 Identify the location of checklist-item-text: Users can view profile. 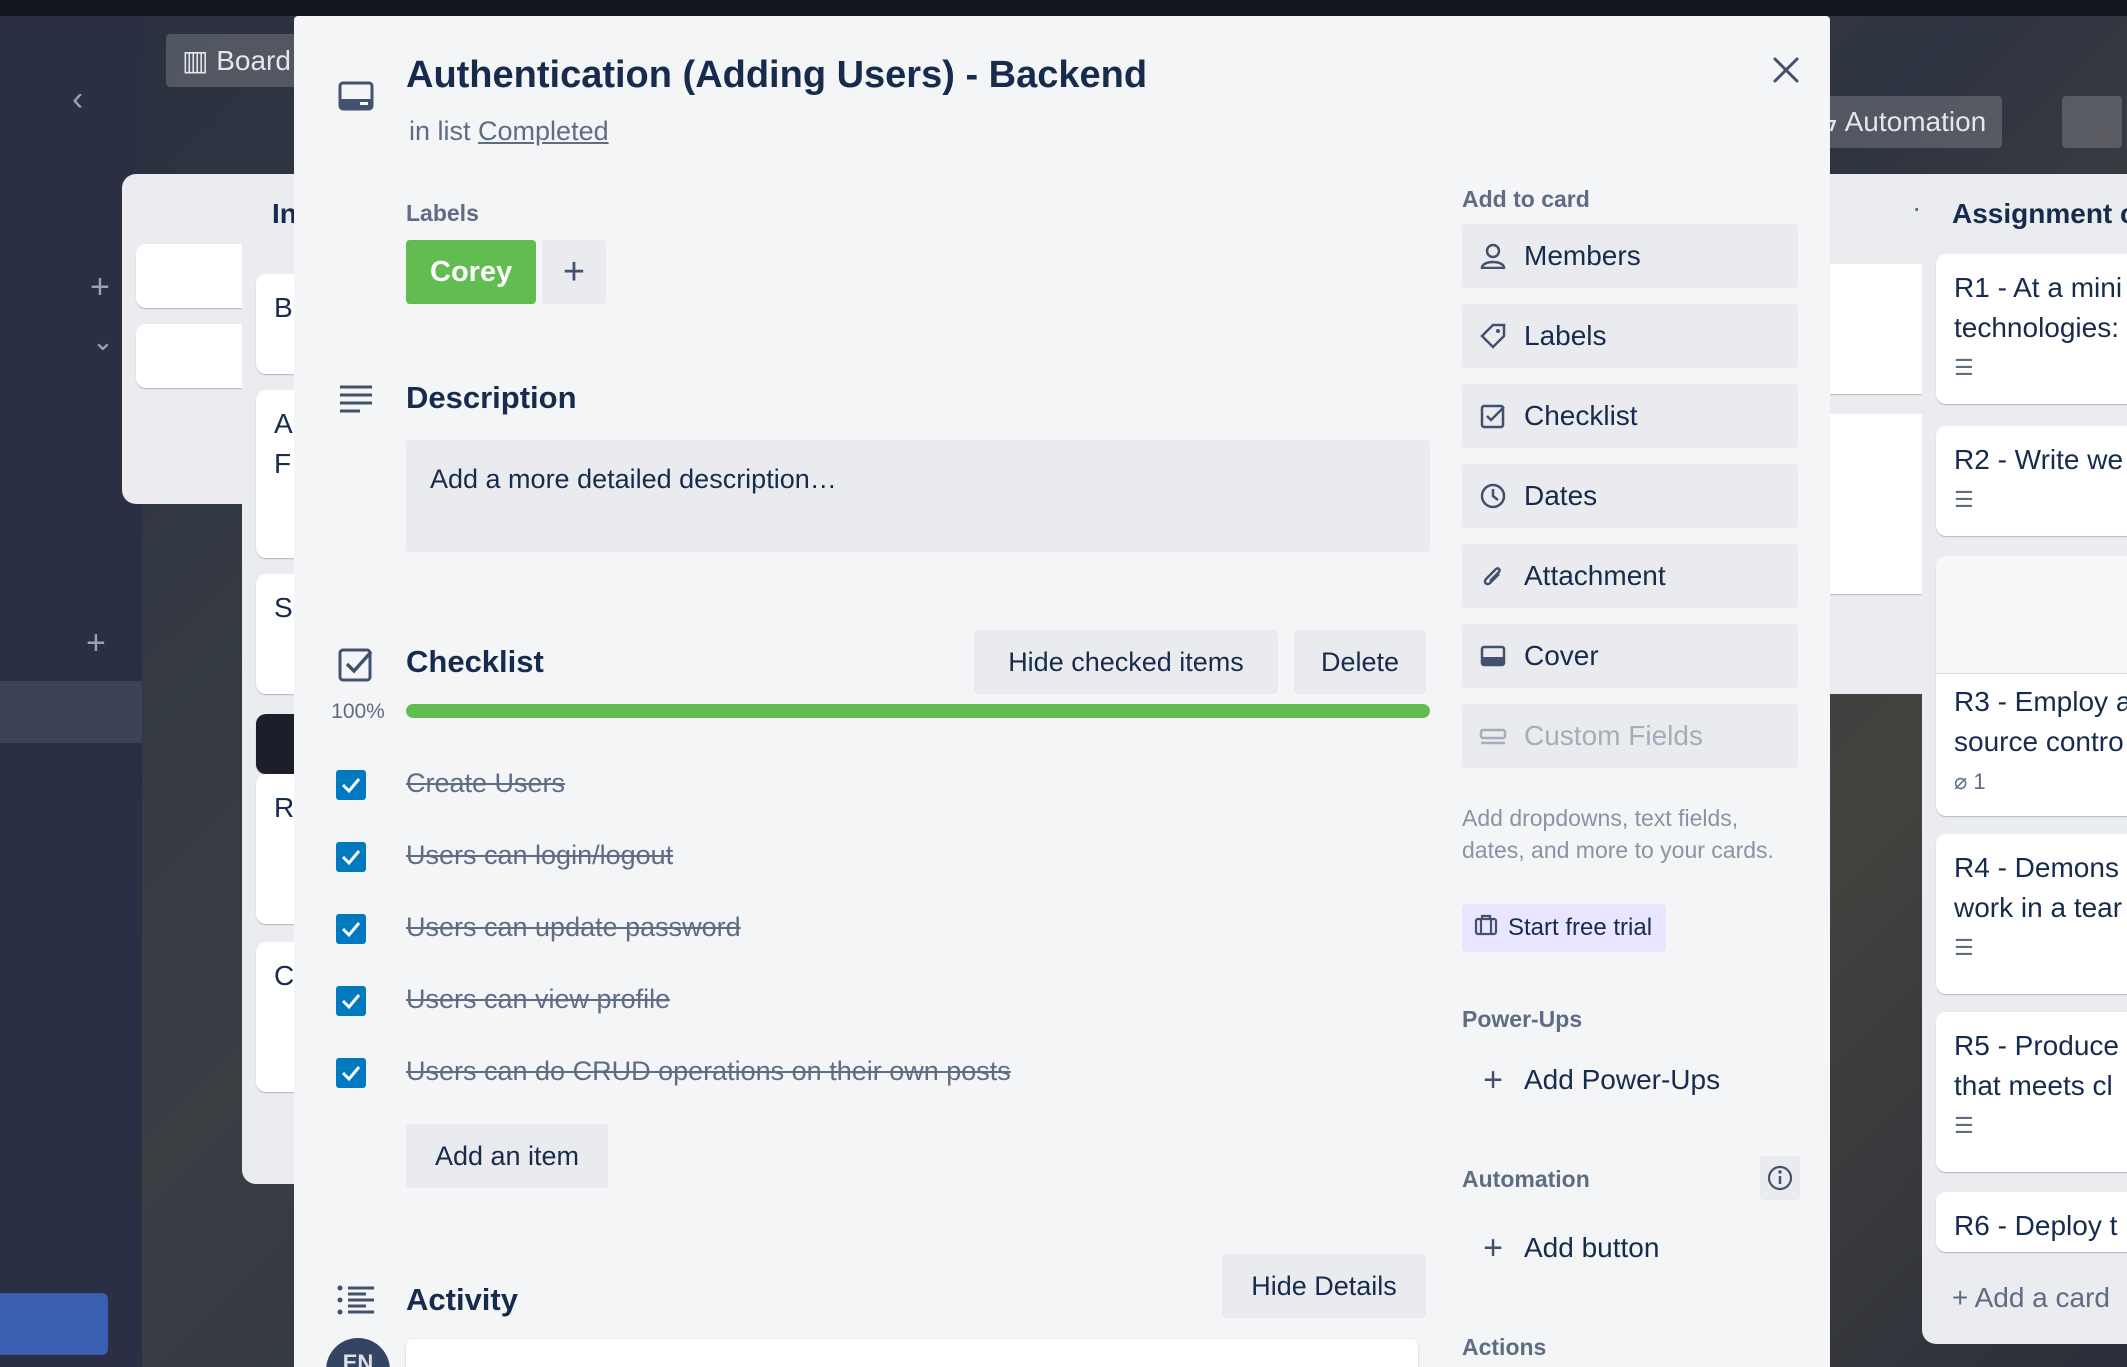
(538, 999).